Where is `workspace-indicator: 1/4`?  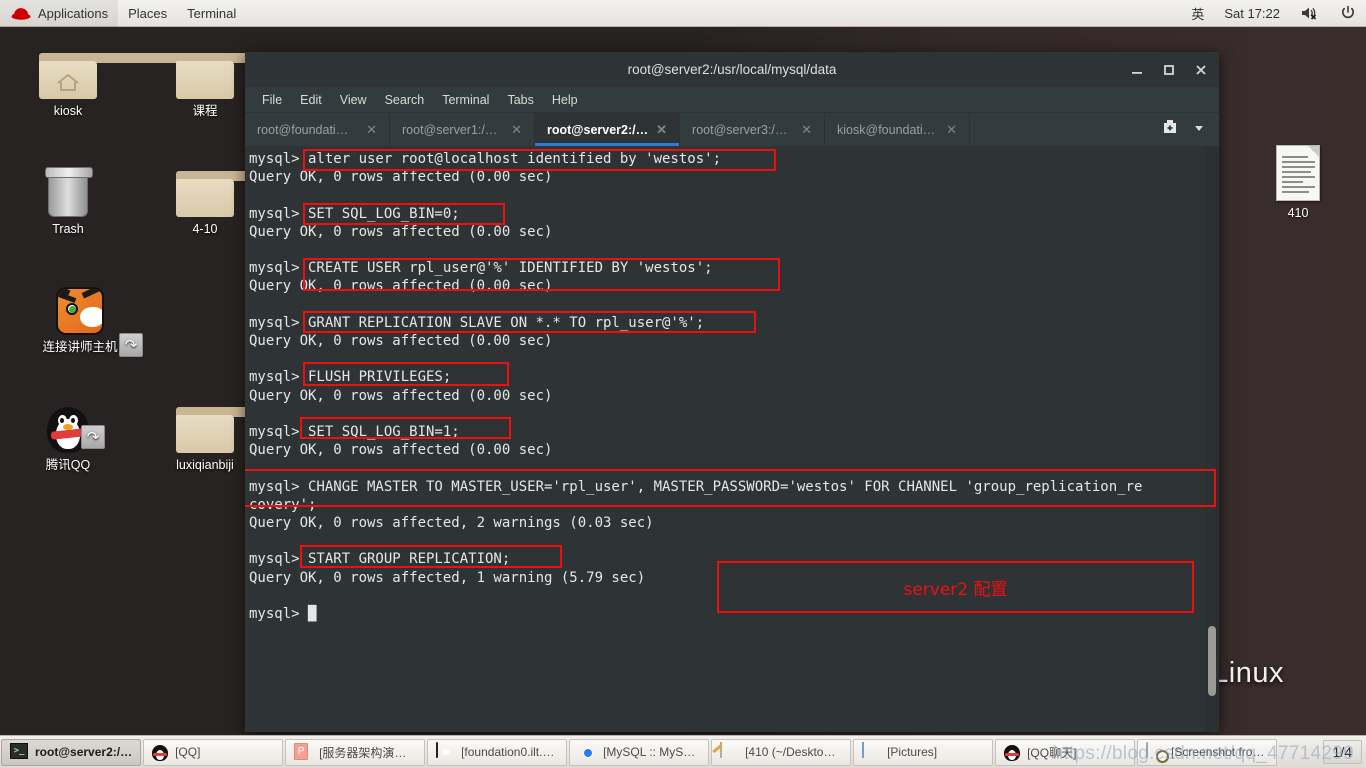
workspace-indicator: 1/4 is located at coordinates (1342, 752).